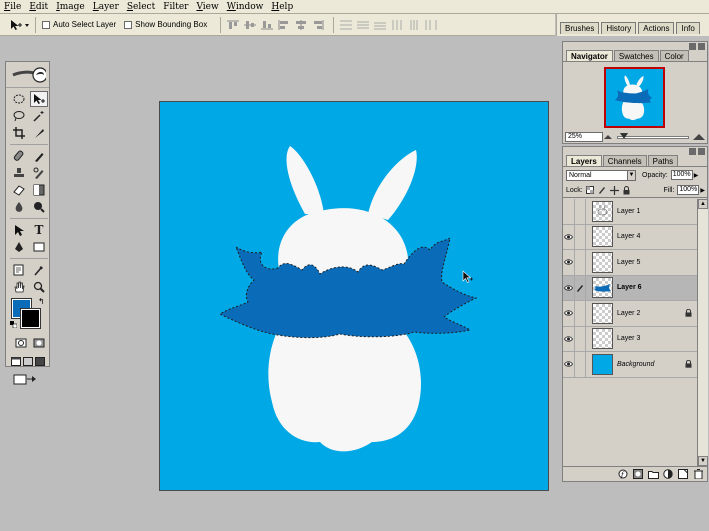 The height and width of the screenshot is (531, 709). What do you see at coordinates (602, 190) in the screenshot?
I see `lock-image-pixels-icon` at bounding box center [602, 190].